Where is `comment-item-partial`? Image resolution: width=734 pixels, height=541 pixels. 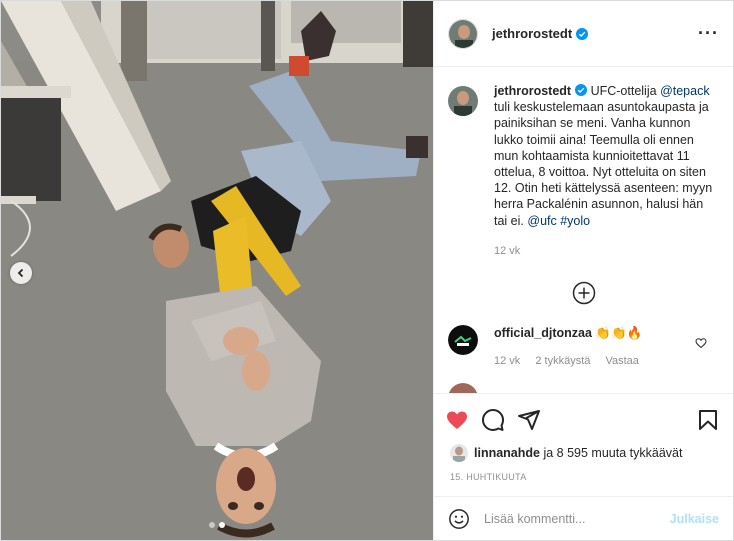
comment-item-partial is located at coordinates (583, 388).